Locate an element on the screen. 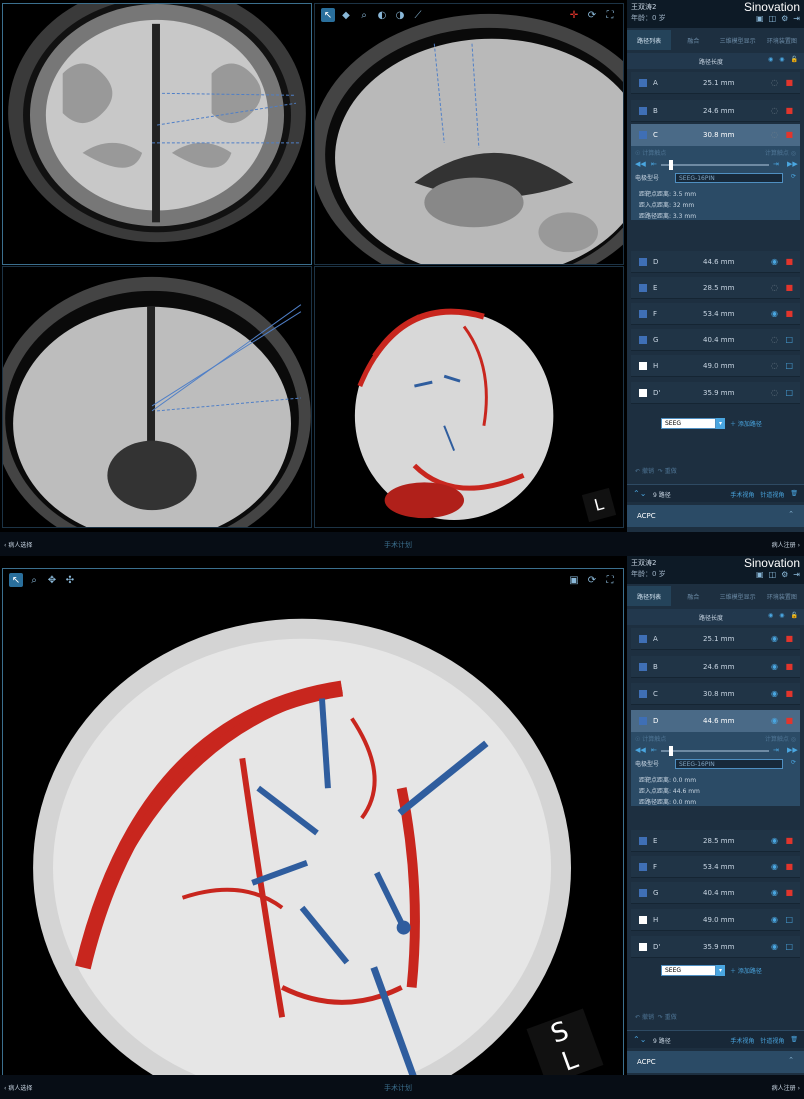 This screenshot has width=804, height=1099. path-row-d-prime: D' 35.9 mm ◉ □ is located at coordinates (715, 947).